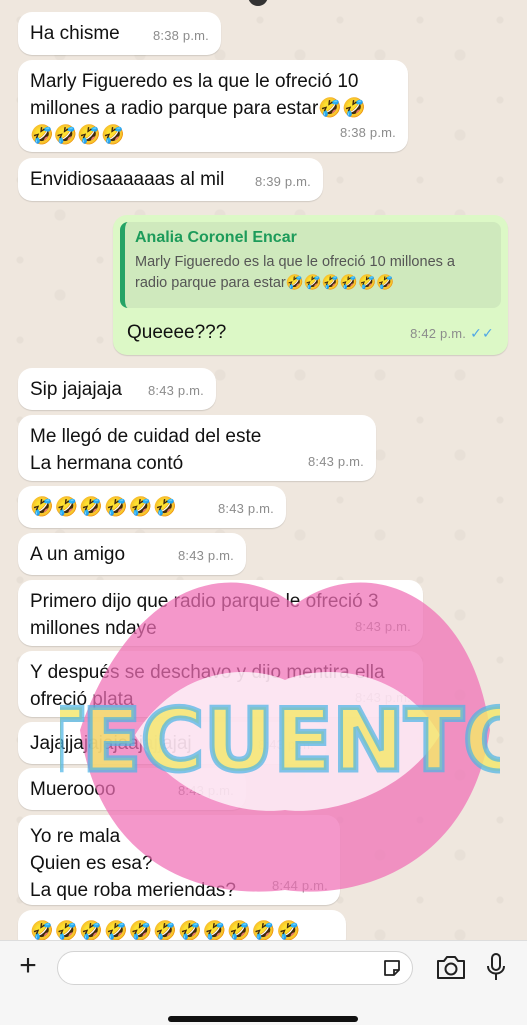  Describe the element at coordinates (263, 1019) in the screenshot. I see `home-indicator` at that location.